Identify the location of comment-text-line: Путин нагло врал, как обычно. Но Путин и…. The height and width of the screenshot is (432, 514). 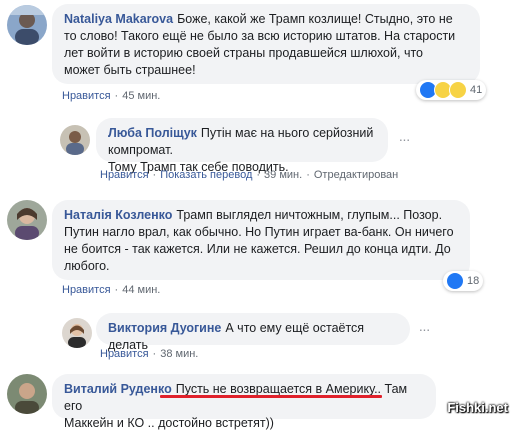
(259, 232).